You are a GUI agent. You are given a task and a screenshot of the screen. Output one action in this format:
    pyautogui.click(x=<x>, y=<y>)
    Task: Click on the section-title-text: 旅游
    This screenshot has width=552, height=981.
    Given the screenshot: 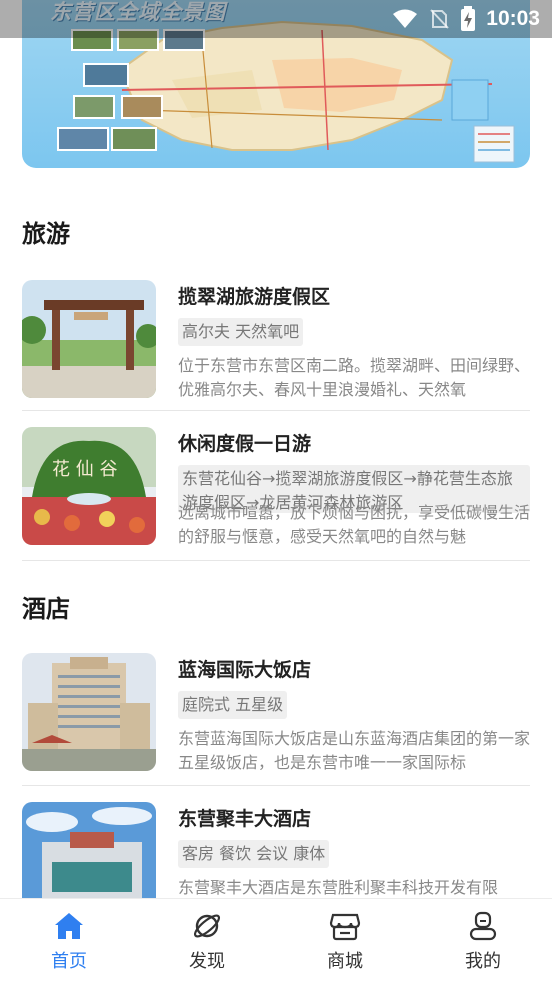 What is the action you would take?
    pyautogui.click(x=46, y=234)
    